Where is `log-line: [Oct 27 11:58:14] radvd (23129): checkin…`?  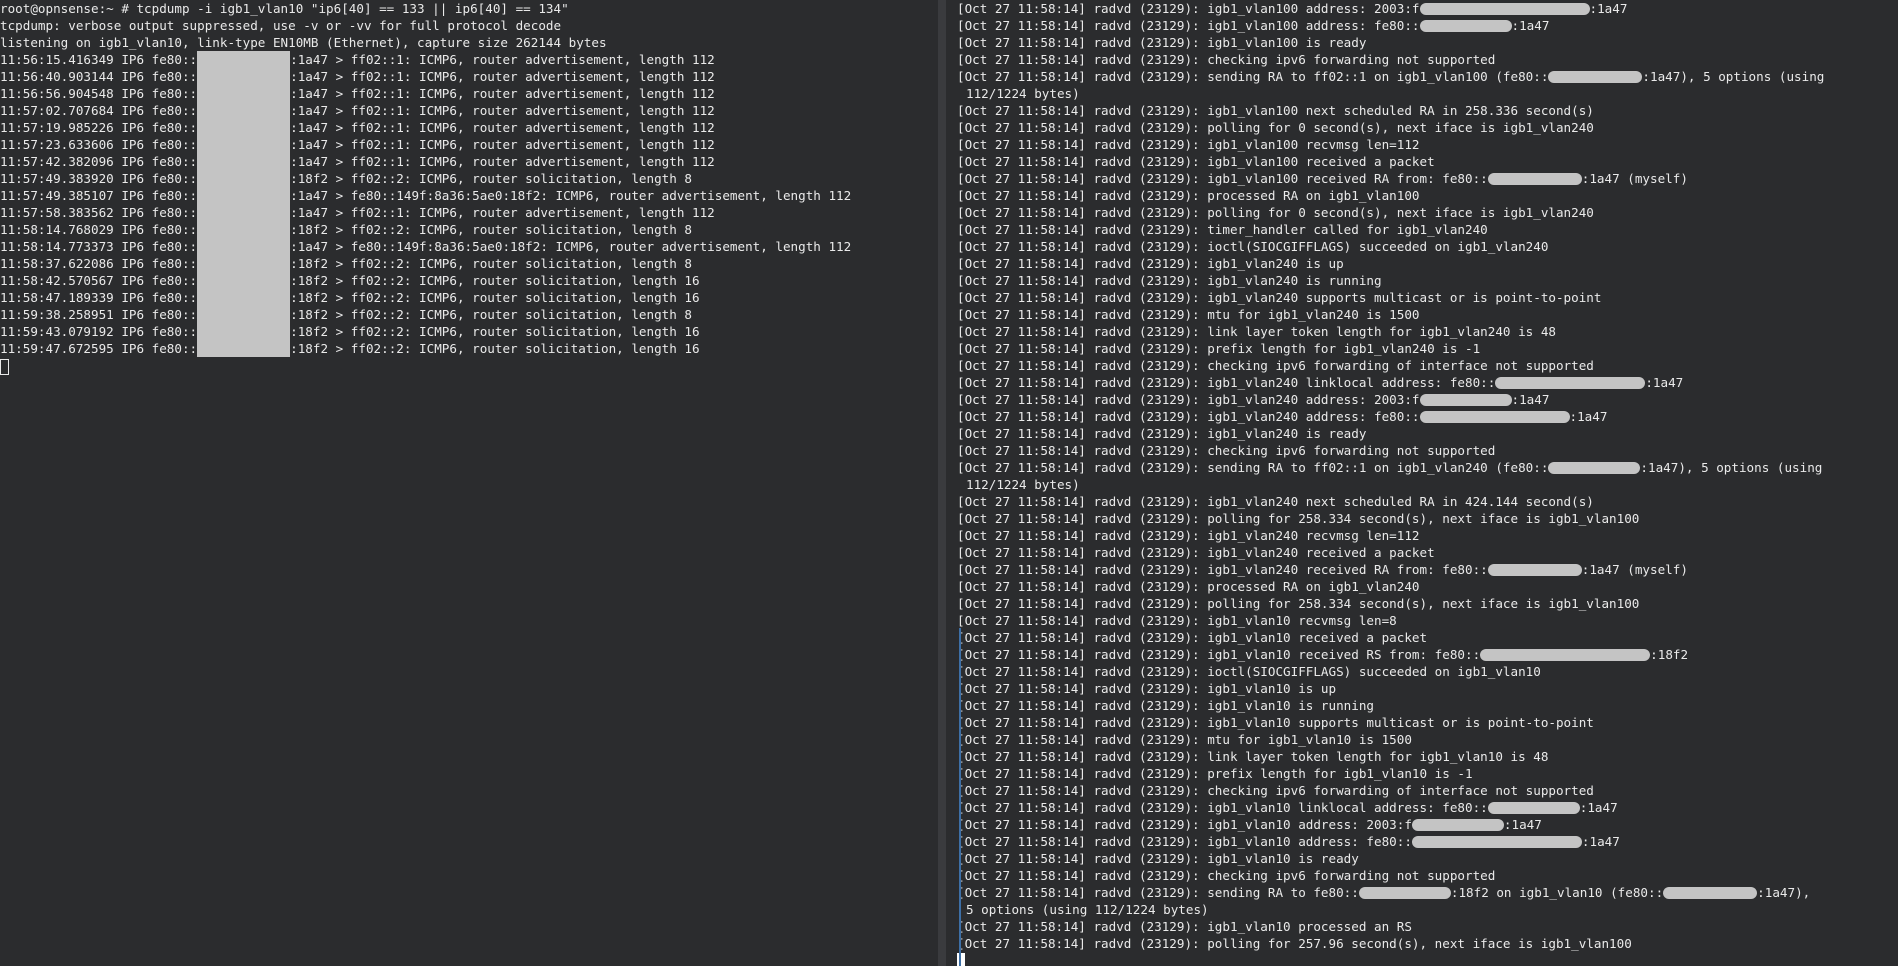
log-line: [Oct 27 11:58:14] radvd (23129): checkin… is located at coordinates (1427, 790).